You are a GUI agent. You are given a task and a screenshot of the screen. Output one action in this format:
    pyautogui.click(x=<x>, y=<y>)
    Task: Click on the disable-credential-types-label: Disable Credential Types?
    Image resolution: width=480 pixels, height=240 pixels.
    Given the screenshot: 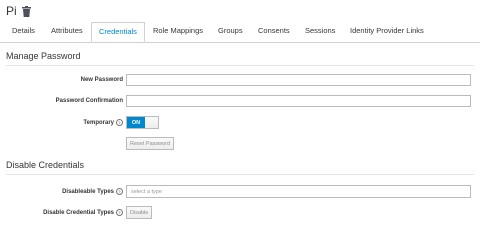 What is the action you would take?
    pyautogui.click(x=83, y=212)
    